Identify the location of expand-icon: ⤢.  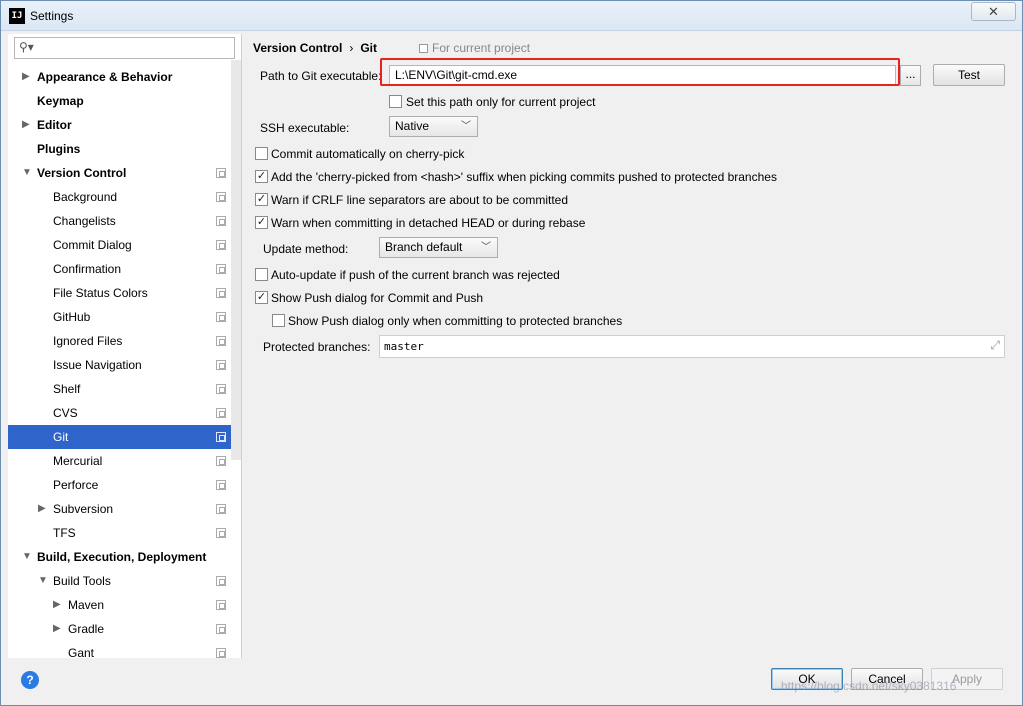
(995, 345).